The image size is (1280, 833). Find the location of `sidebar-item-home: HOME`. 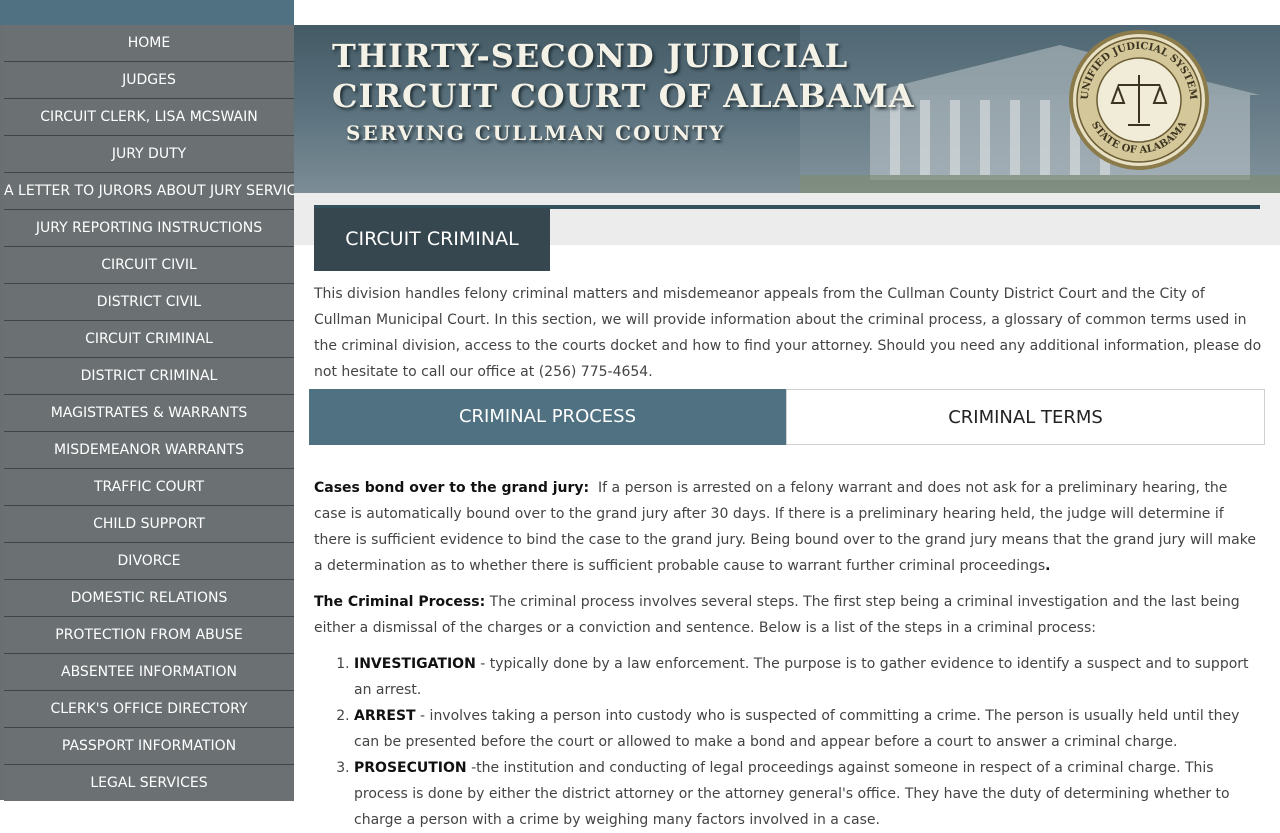

sidebar-item-home: HOME is located at coordinates (149, 43).